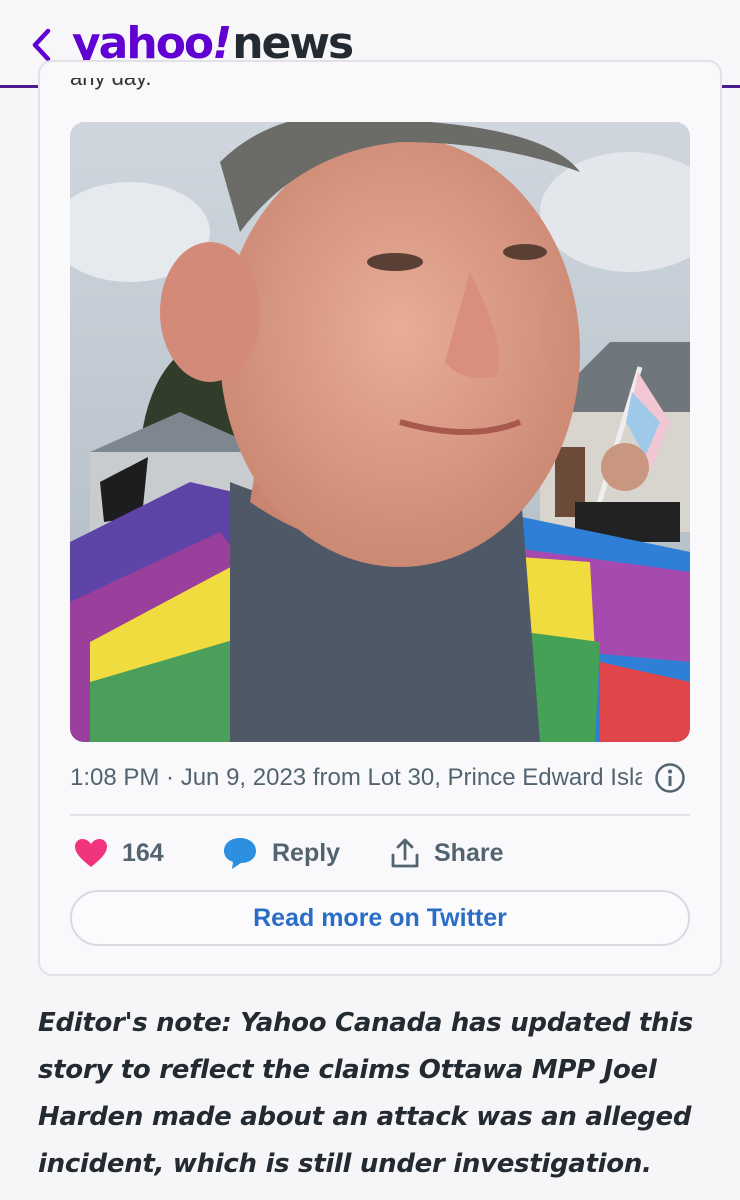 The width and height of the screenshot is (740, 1200). I want to click on tweet-text-partial: any day., so click(111, 85).